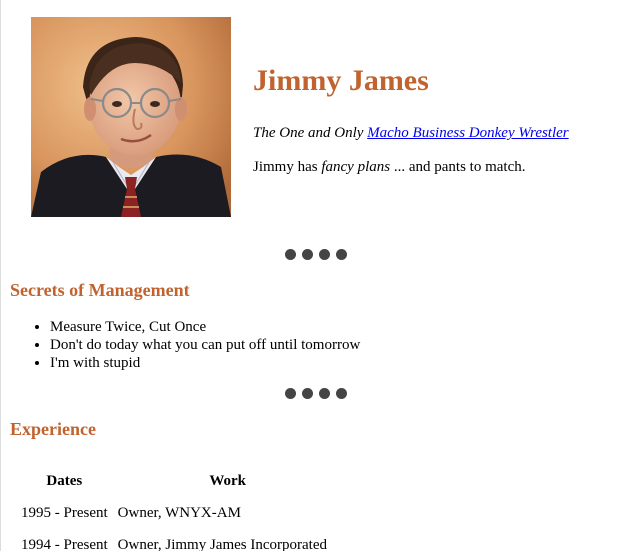 Image resolution: width=624 pixels, height=551 pixels. What do you see at coordinates (341, 80) in the screenshot?
I see `profile-name: Jimmy James` at bounding box center [341, 80].